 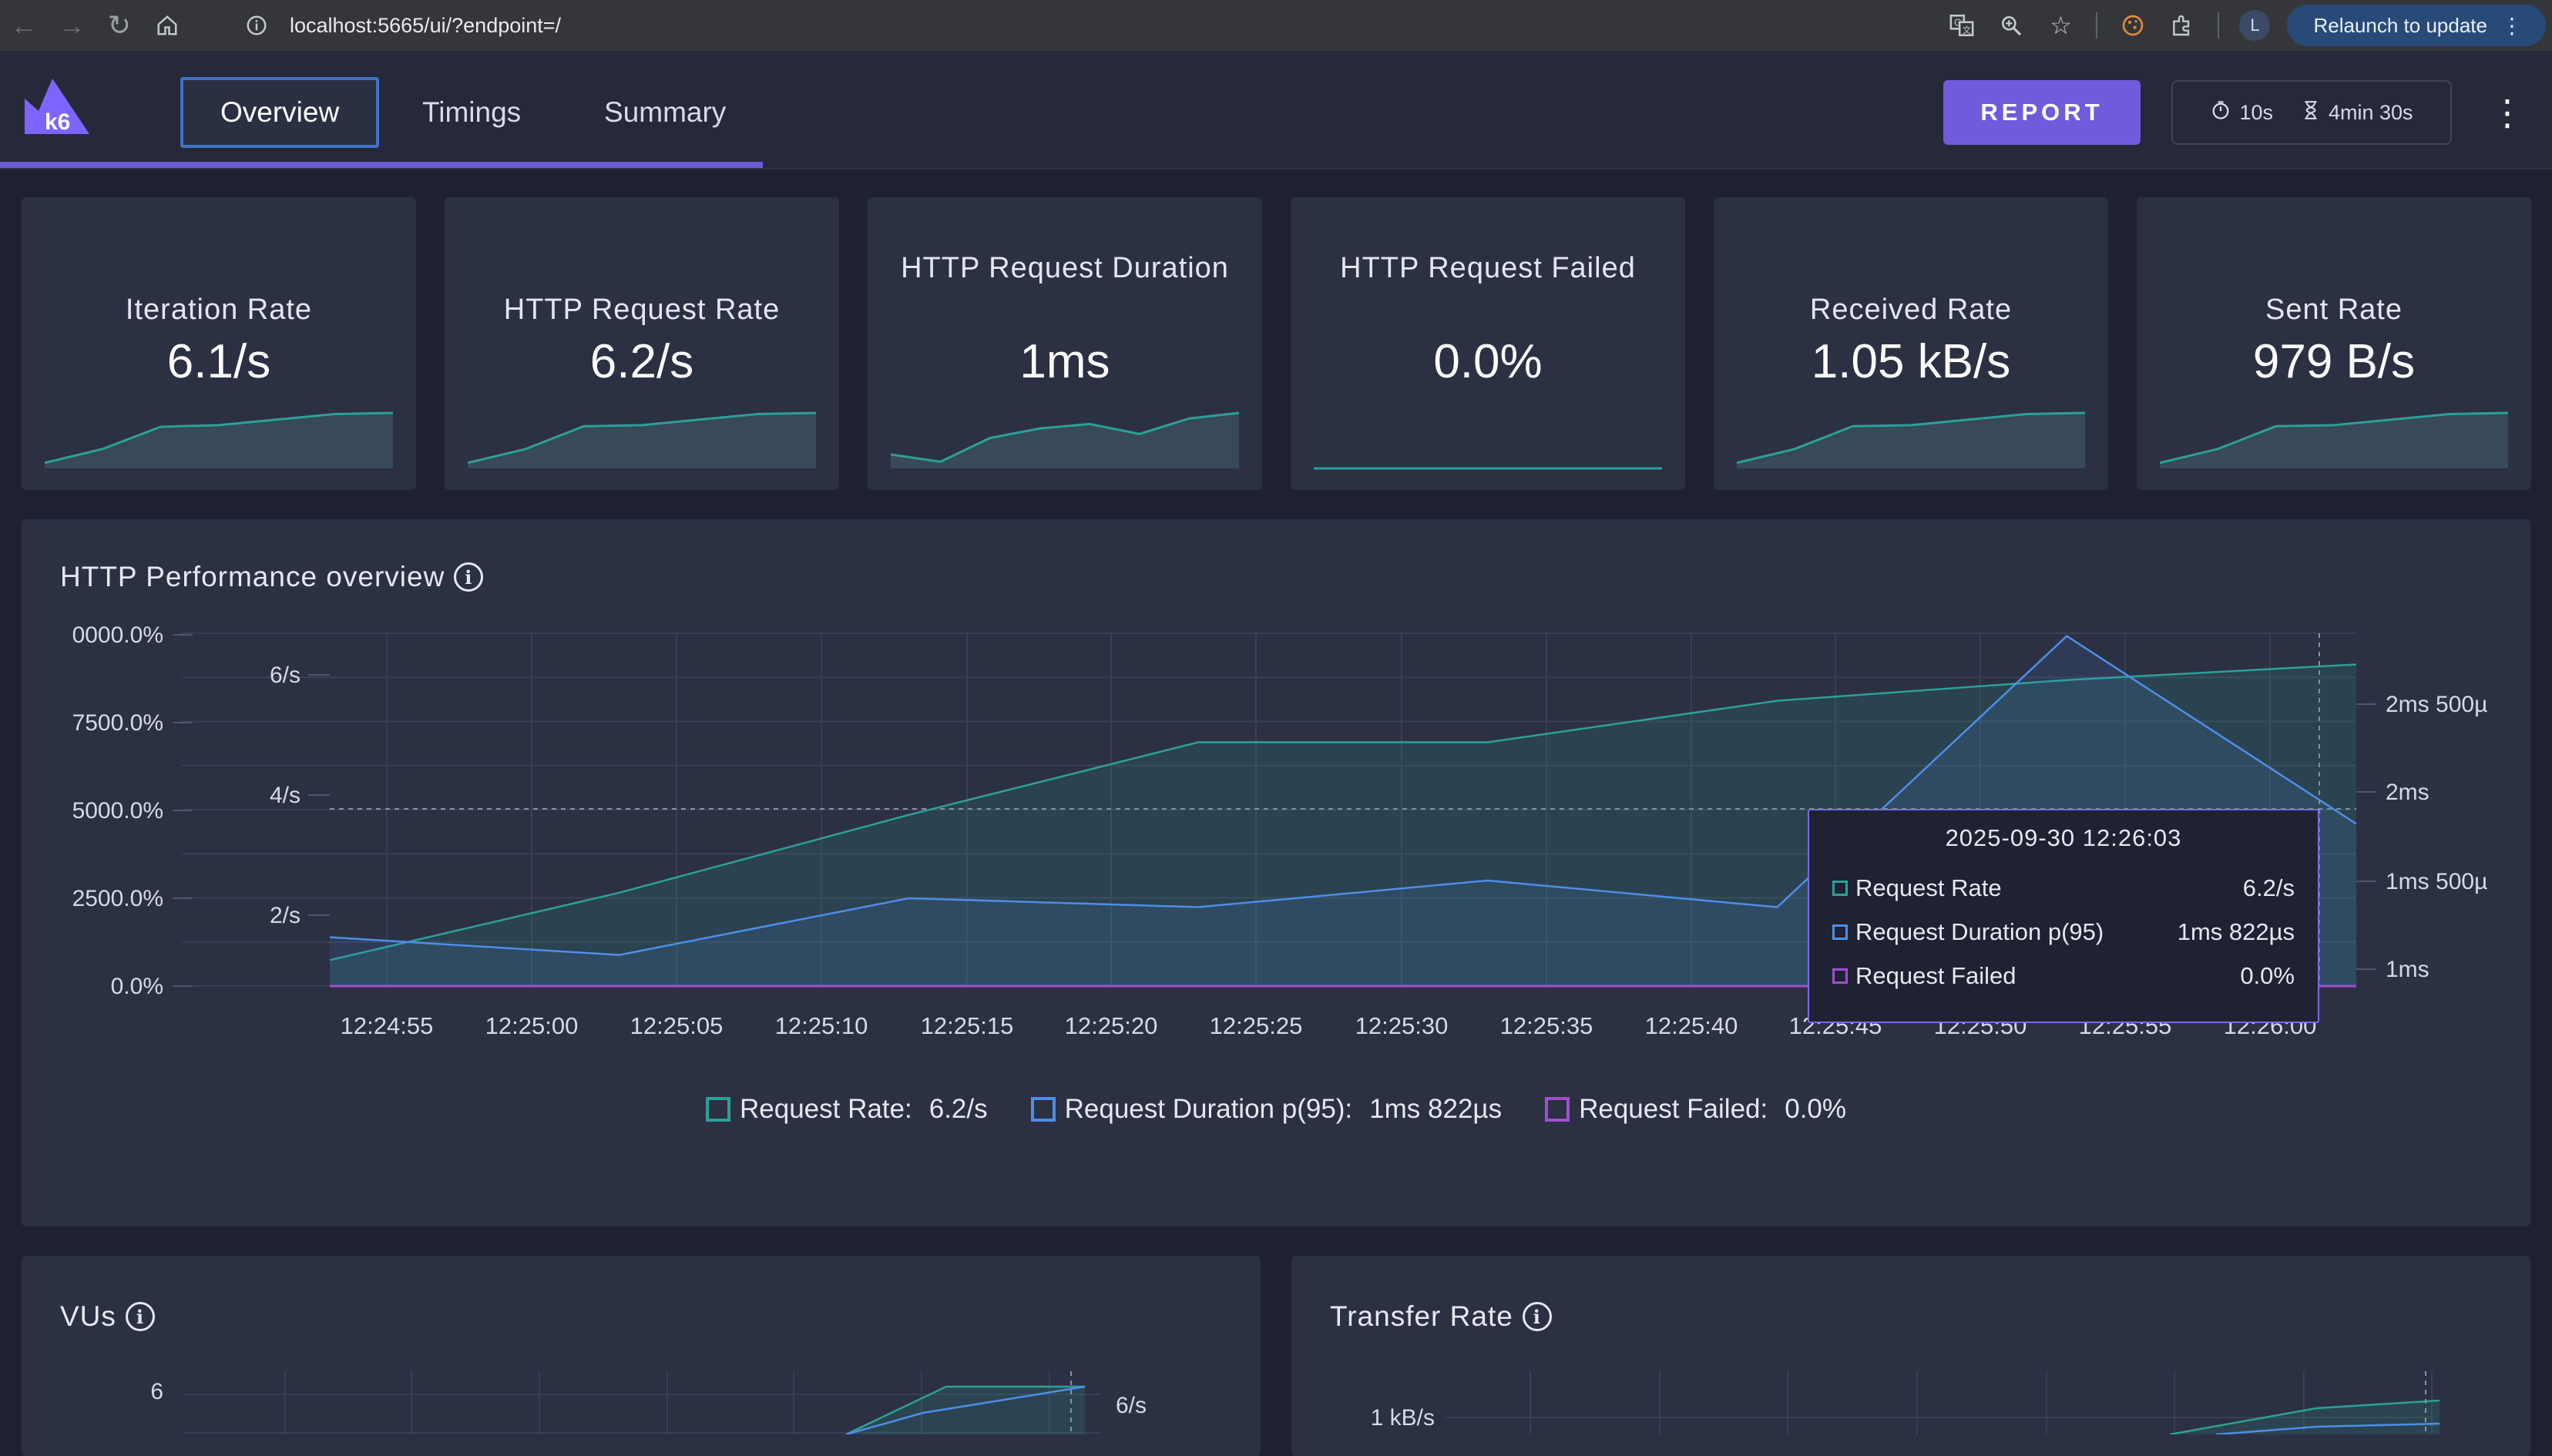 I want to click on legend-label: Request Duration p(95):, so click(x=1208, y=1109).